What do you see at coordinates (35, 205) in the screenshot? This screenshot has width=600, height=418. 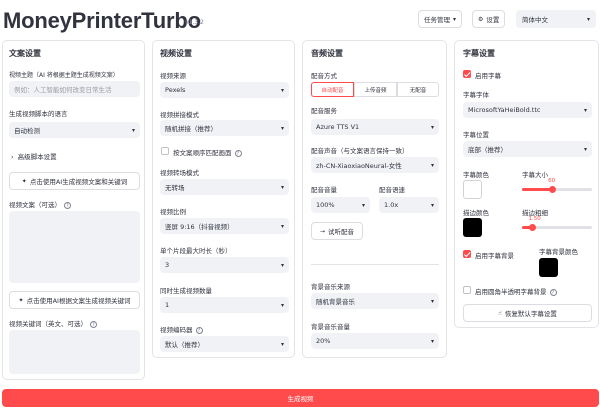 I see `script-text-label-text: 视频文案（可选）` at bounding box center [35, 205].